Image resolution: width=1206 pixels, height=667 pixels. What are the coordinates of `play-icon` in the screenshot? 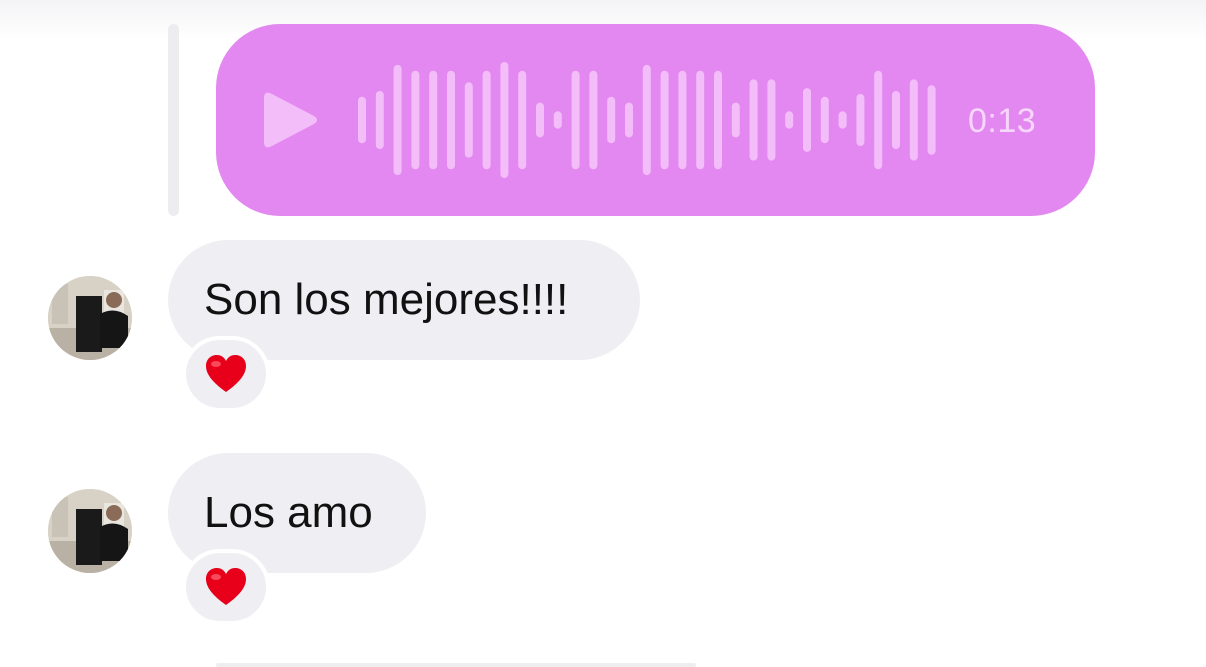 It's located at (290, 120).